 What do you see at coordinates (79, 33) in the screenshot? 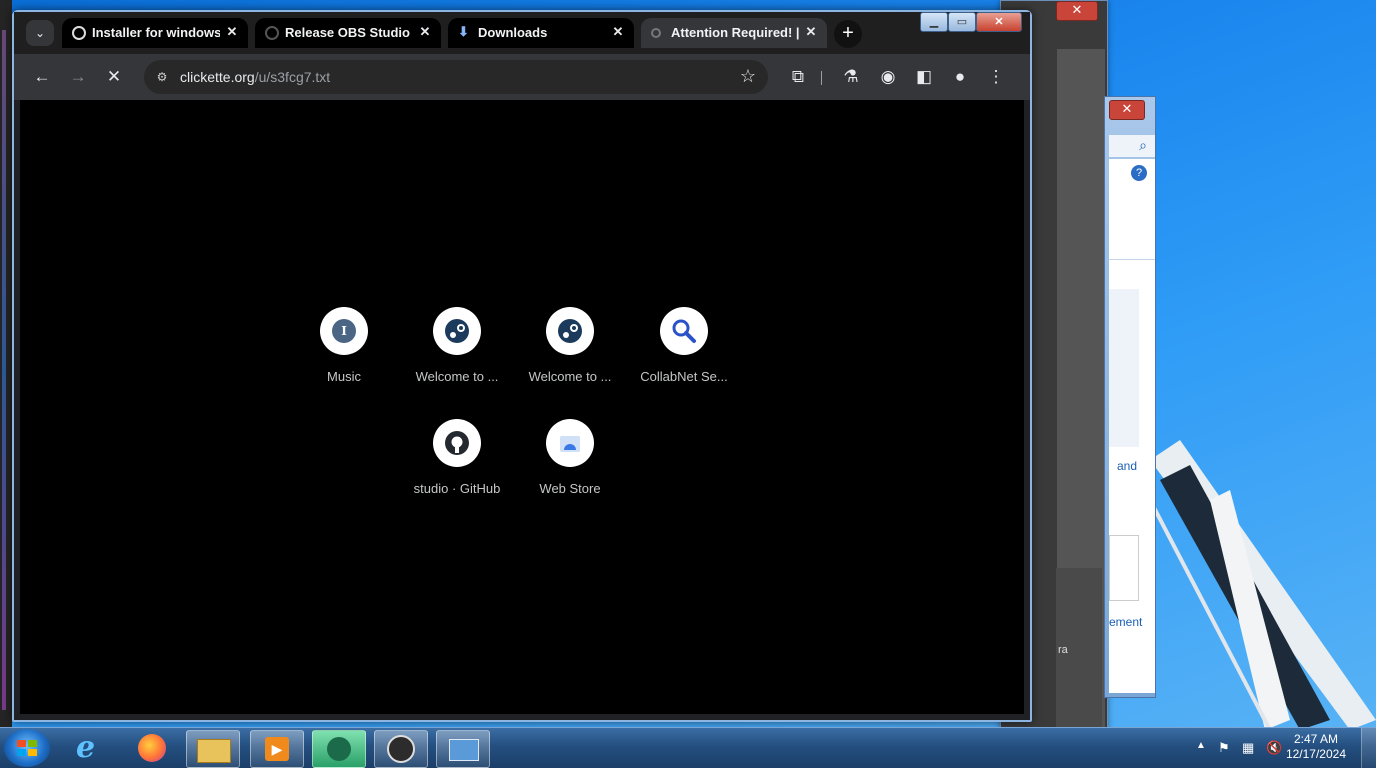
I see `obs-icon` at bounding box center [79, 33].